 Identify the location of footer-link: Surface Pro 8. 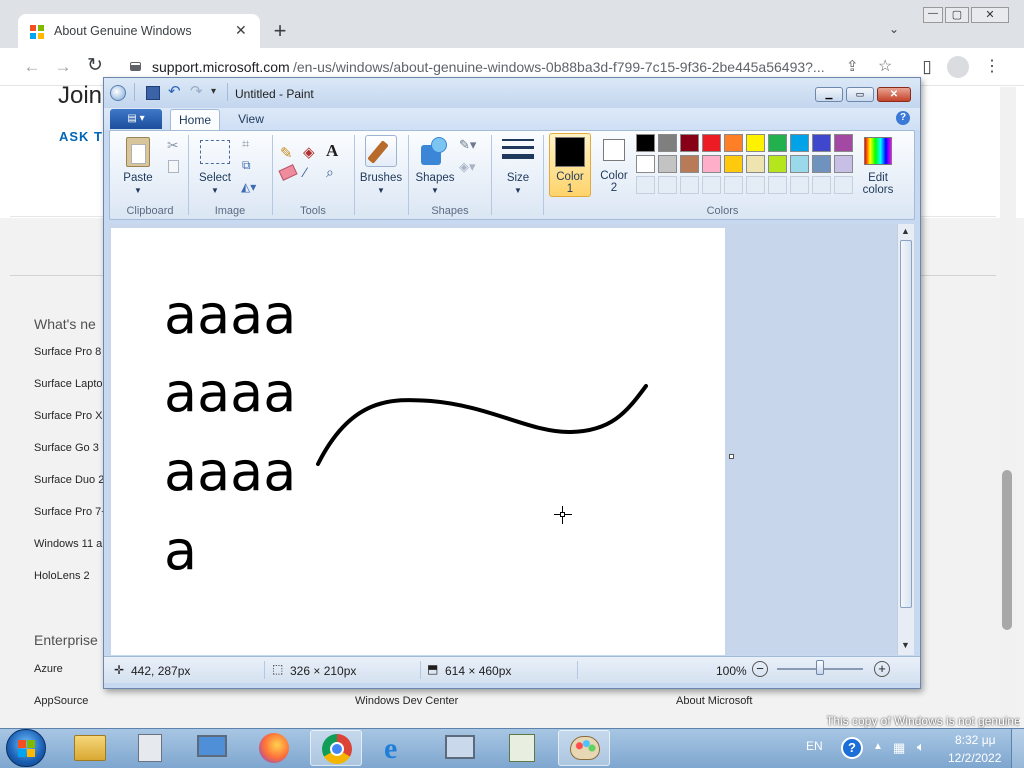
(69, 362).